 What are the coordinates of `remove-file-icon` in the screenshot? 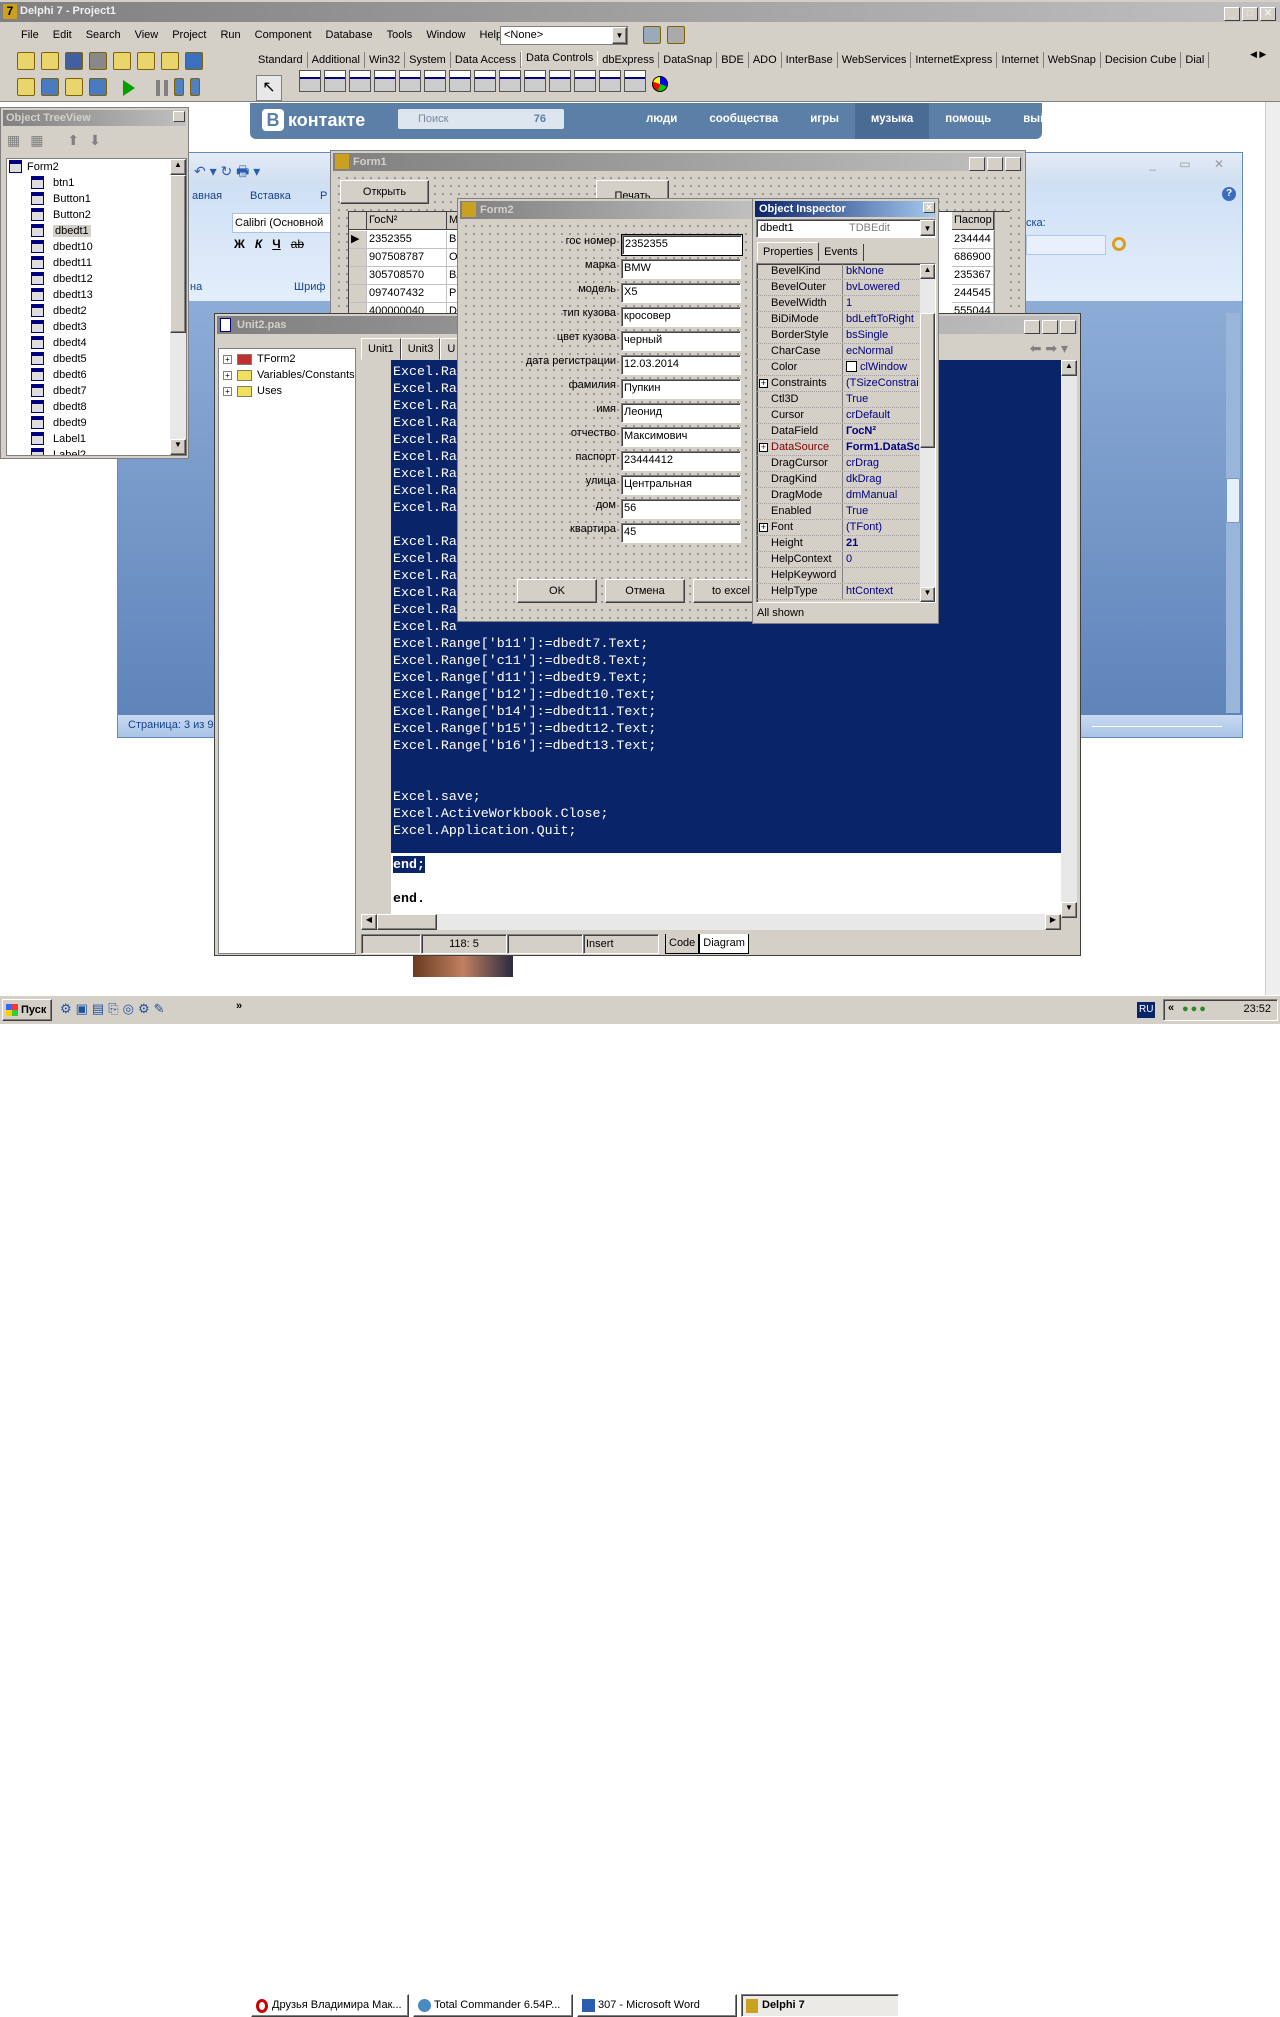 It's located at (170, 61).